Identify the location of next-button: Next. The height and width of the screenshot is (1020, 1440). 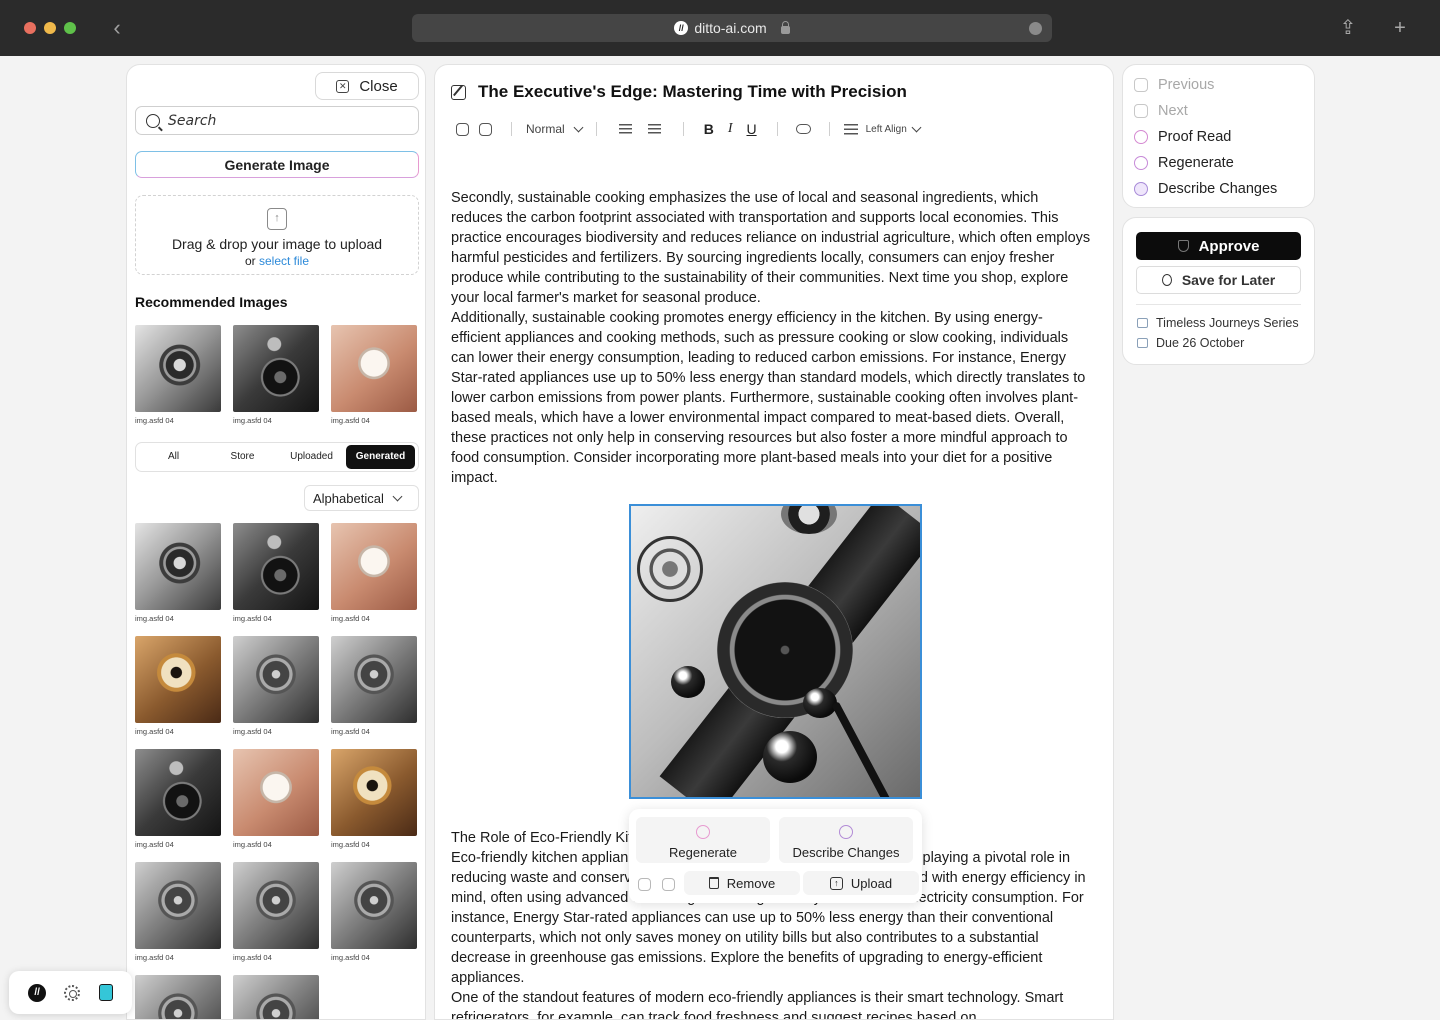
(1161, 111).